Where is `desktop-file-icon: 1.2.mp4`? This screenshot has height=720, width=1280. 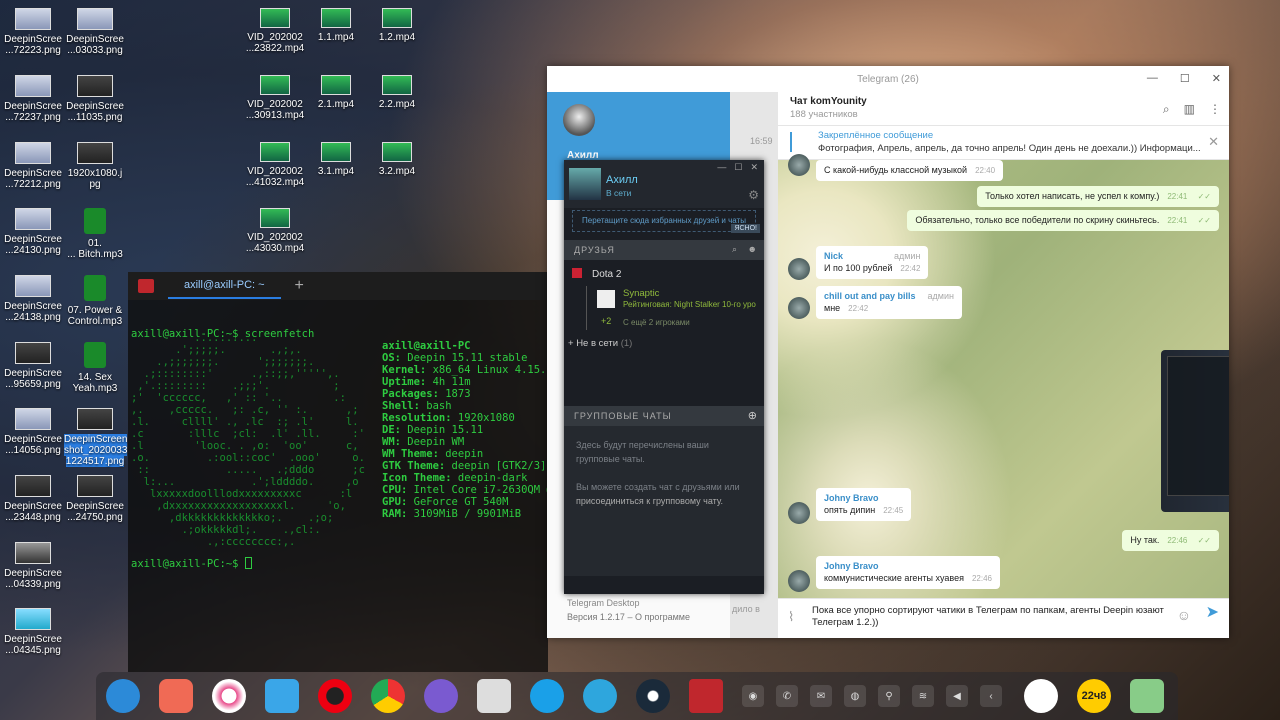 desktop-file-icon: 1.2.mp4 is located at coordinates (397, 25).